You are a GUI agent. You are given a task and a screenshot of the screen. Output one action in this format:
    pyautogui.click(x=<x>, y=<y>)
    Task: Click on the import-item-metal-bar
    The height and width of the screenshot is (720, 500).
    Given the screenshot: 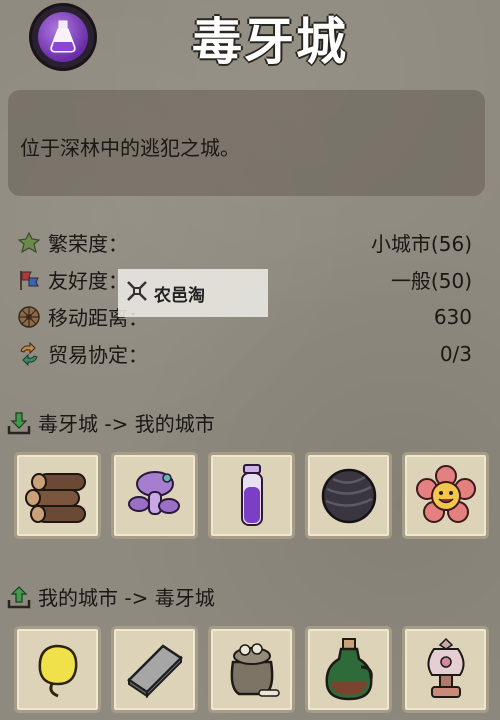 What is the action you would take?
    pyautogui.click(x=154, y=669)
    